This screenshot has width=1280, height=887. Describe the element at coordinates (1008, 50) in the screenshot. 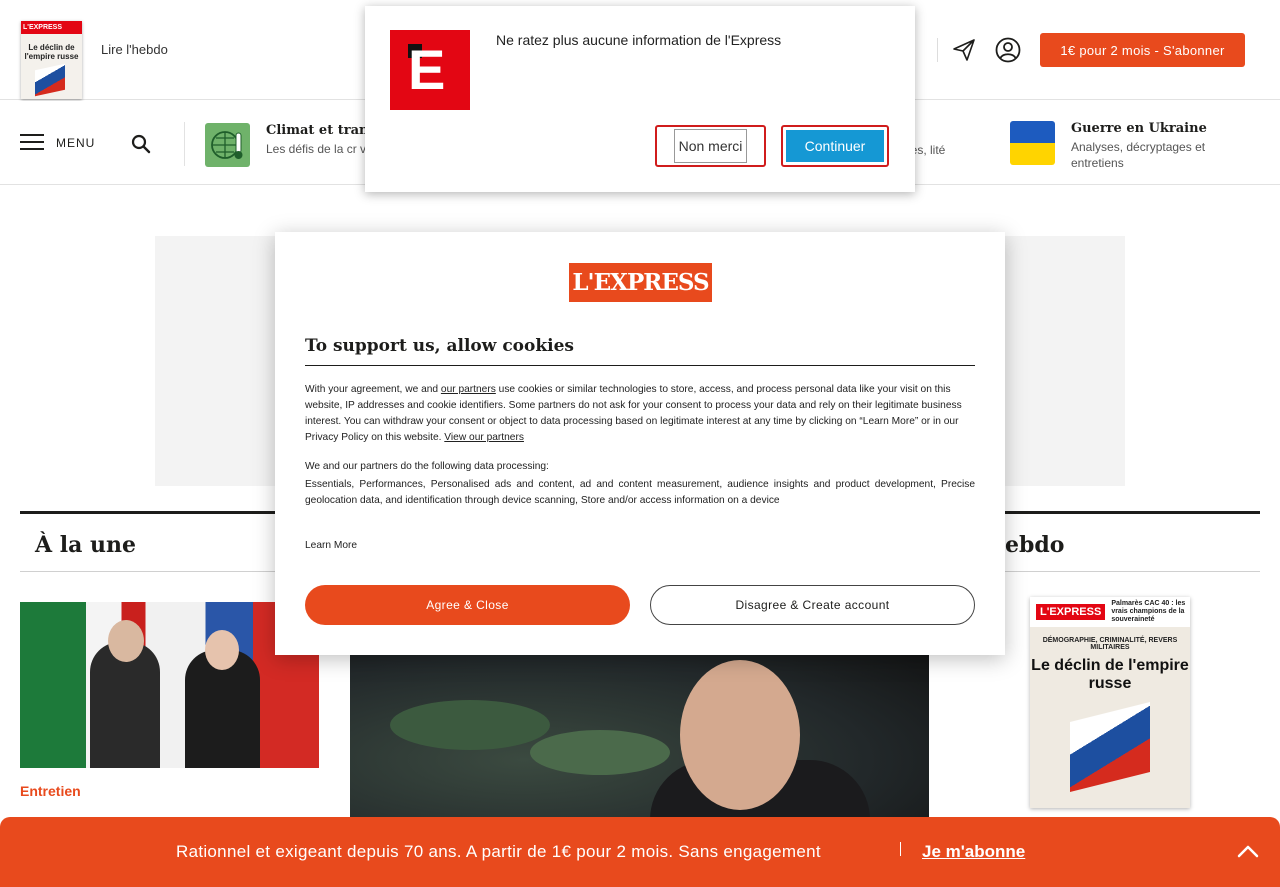

I see `user-account-icon` at that location.